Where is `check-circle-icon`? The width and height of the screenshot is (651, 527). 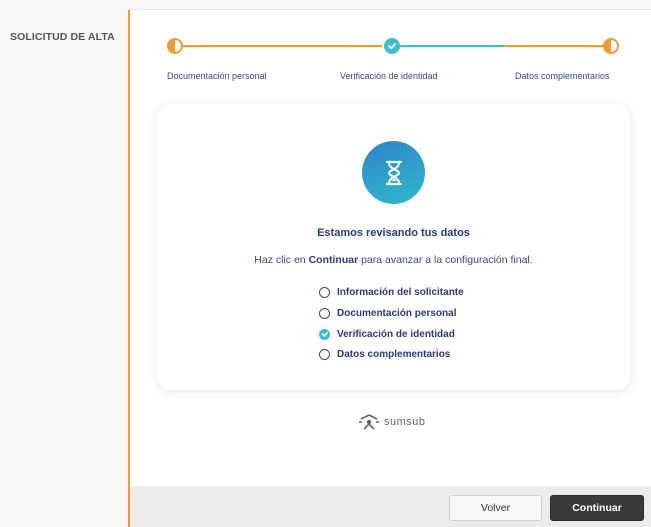 check-circle-icon is located at coordinates (324, 334).